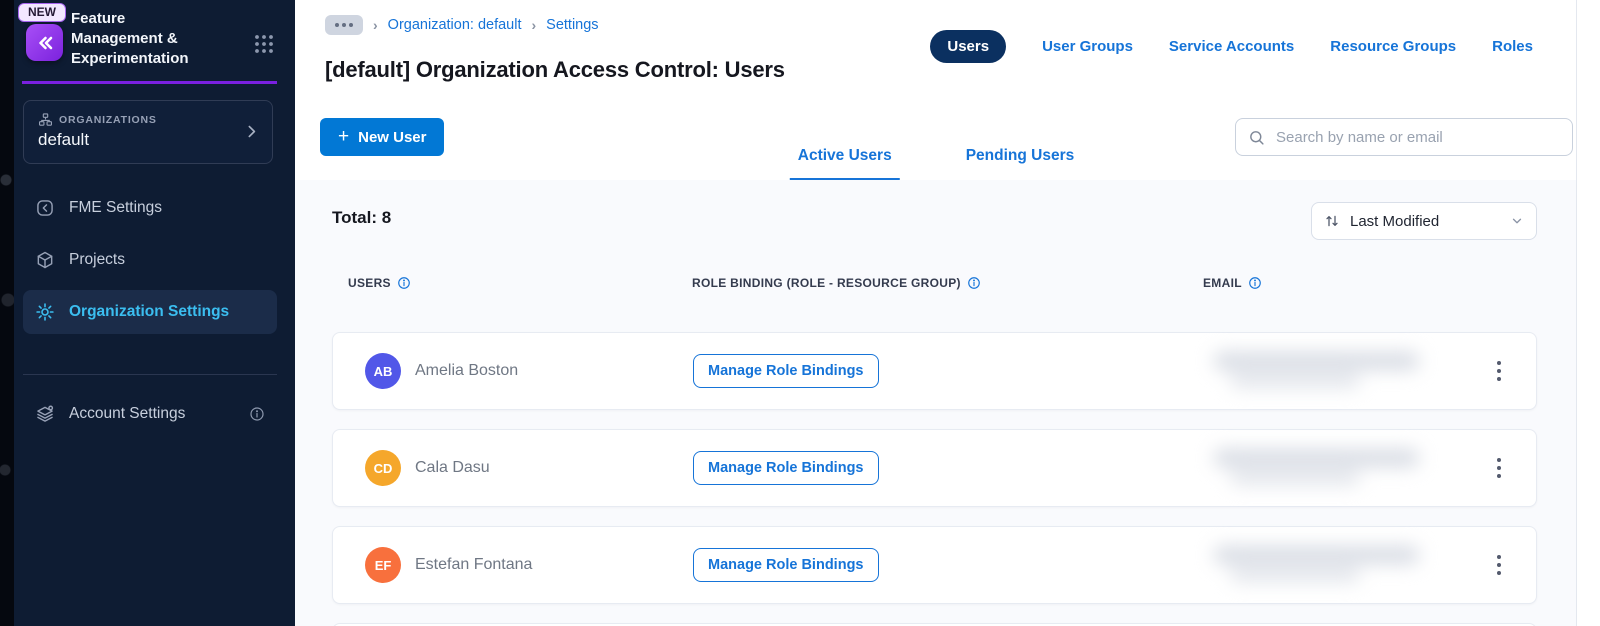 The image size is (1600, 626). What do you see at coordinates (392, 137) in the screenshot?
I see `new-user-button-label: New User` at bounding box center [392, 137].